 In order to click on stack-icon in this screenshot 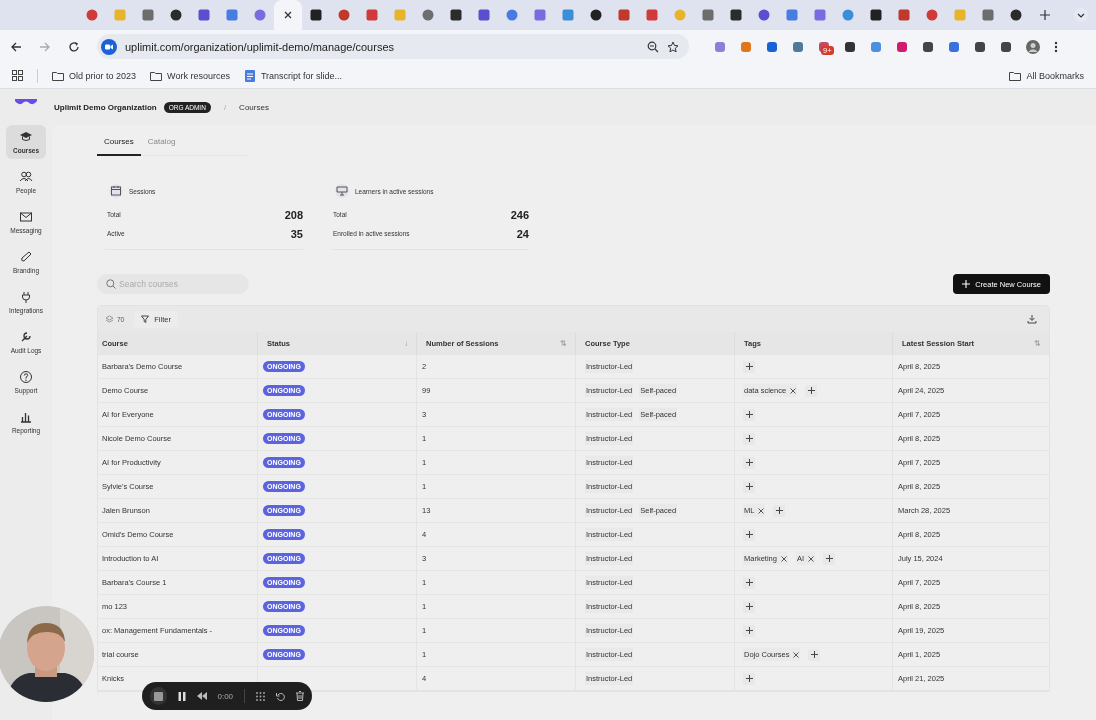, I will do `click(109, 319)`.